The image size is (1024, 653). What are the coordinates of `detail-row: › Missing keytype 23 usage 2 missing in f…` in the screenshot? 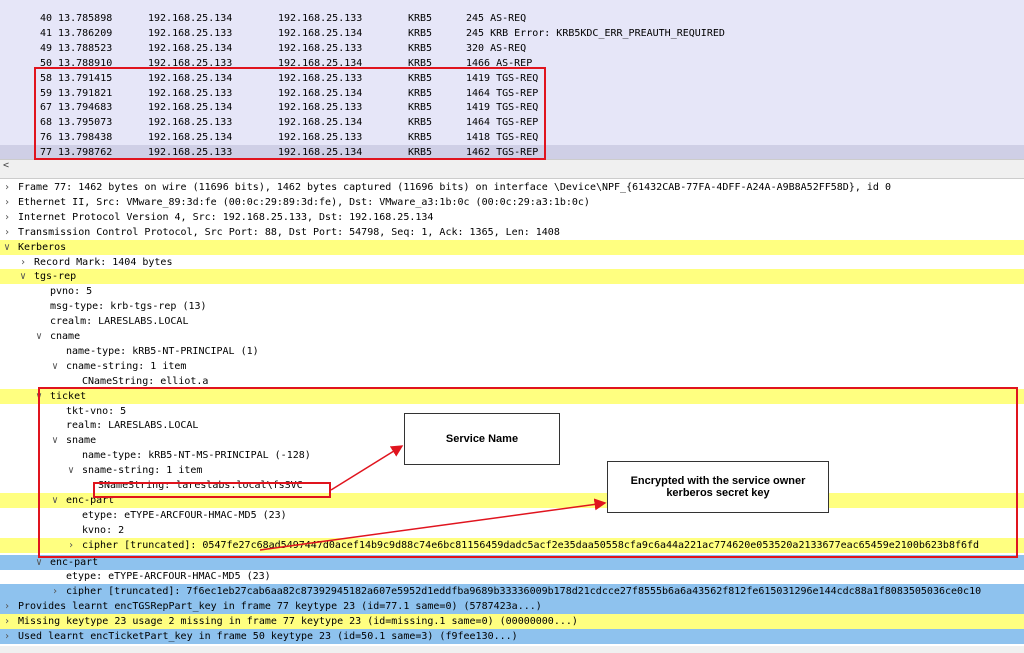 It's located at (512, 622).